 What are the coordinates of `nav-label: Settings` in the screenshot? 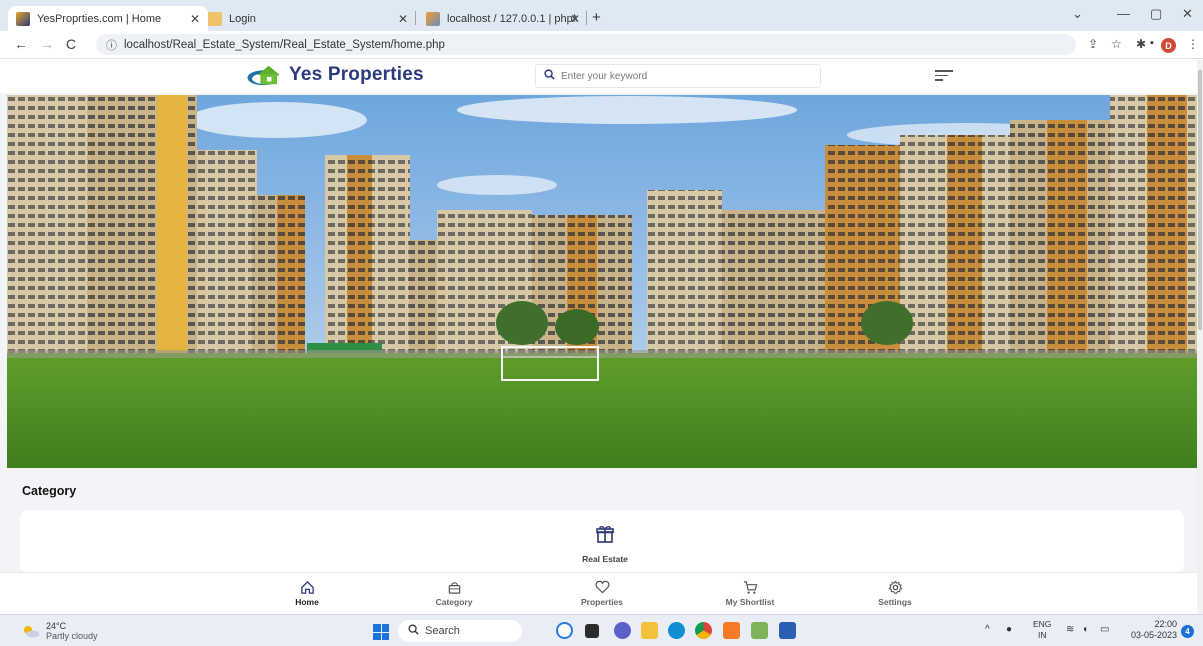 It's located at (895, 602).